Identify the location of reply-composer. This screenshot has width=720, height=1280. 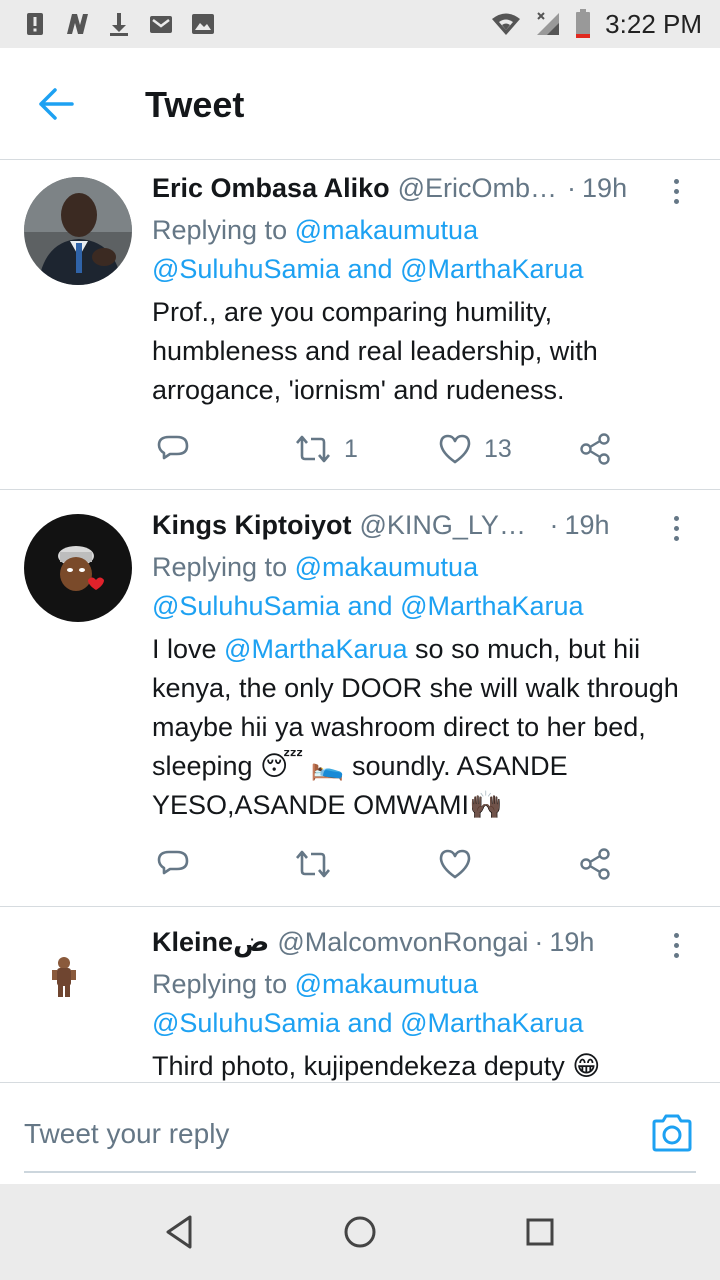
(360, 1133).